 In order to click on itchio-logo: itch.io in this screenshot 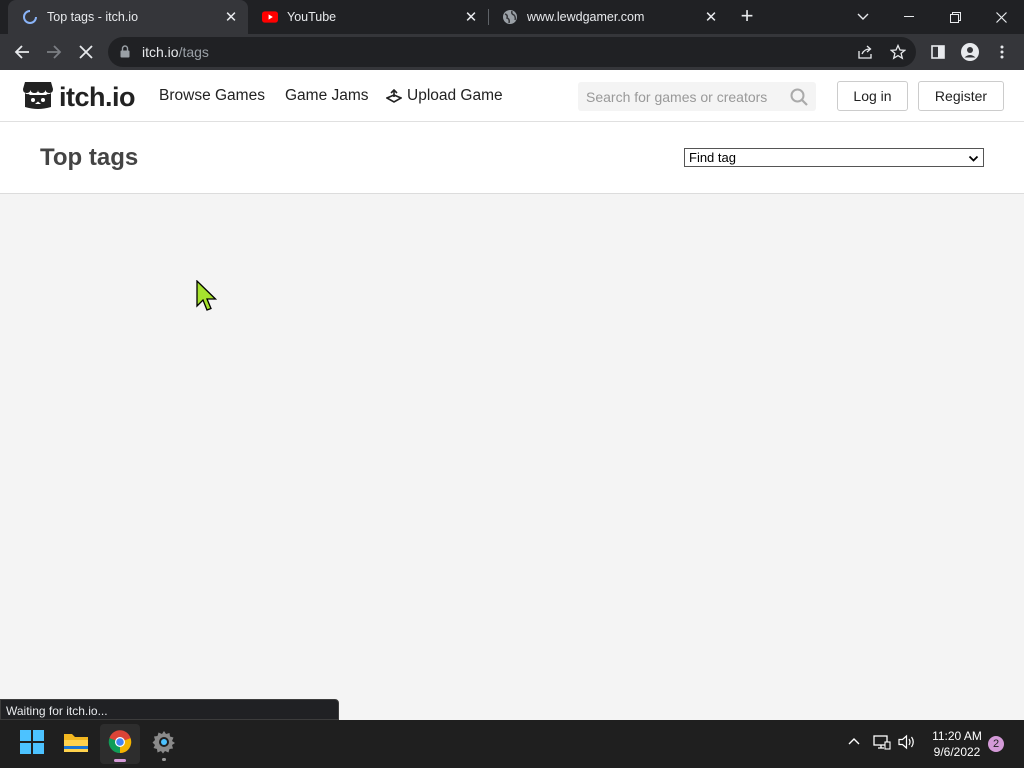, I will do `click(79, 97)`.